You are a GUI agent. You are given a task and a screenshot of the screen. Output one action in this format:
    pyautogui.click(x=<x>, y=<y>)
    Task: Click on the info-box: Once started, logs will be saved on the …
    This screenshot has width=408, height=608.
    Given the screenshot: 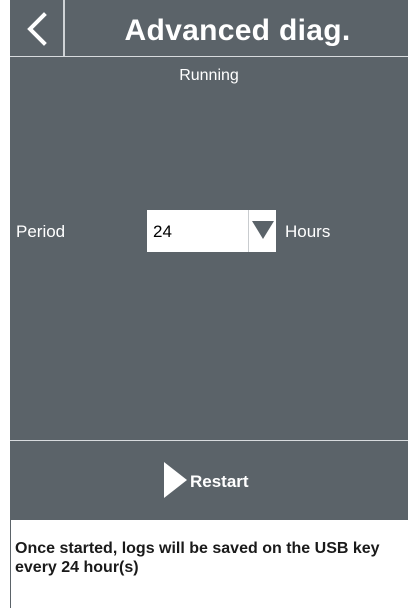 What is the action you would take?
    pyautogui.click(x=209, y=563)
    